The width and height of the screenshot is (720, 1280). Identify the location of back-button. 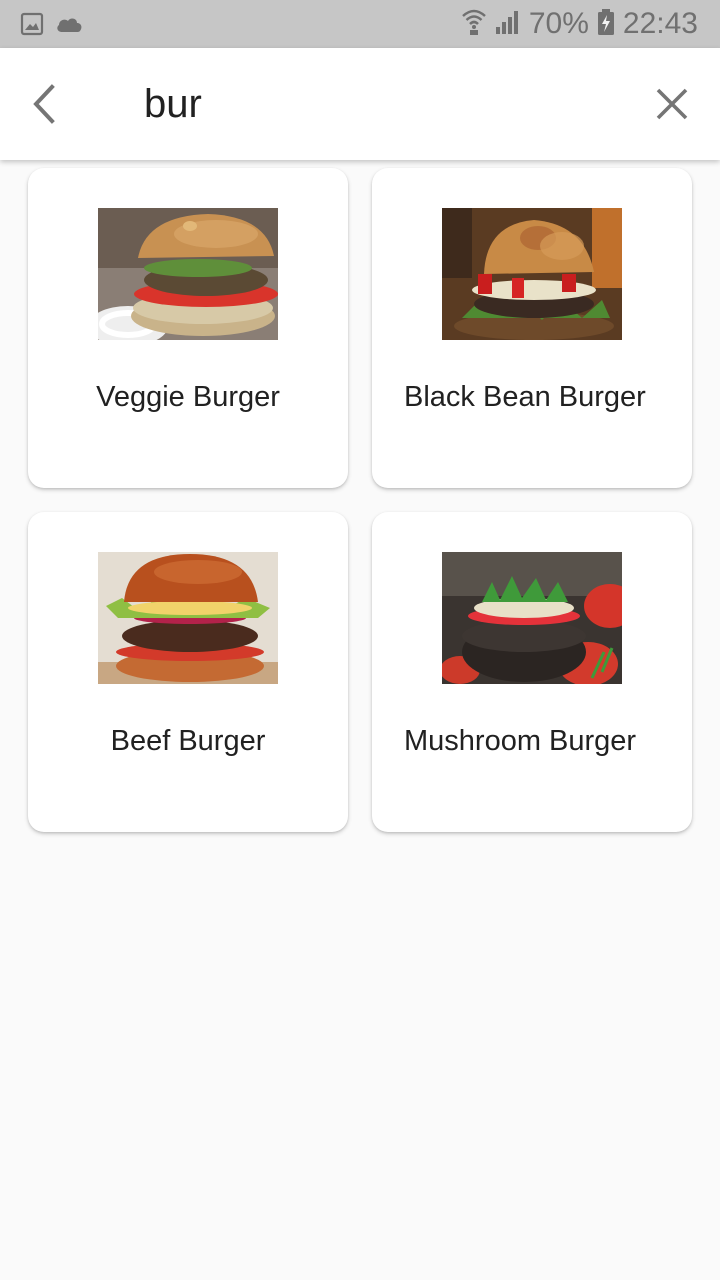
(46, 104).